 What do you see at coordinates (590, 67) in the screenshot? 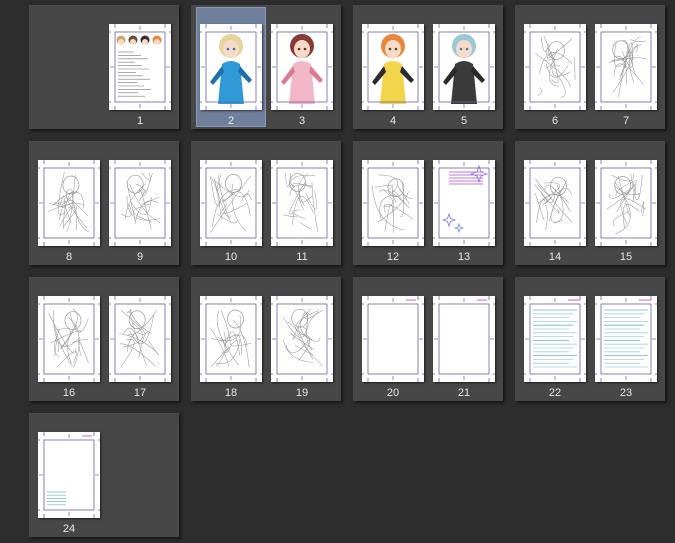
I see `page-spread: 67` at bounding box center [590, 67].